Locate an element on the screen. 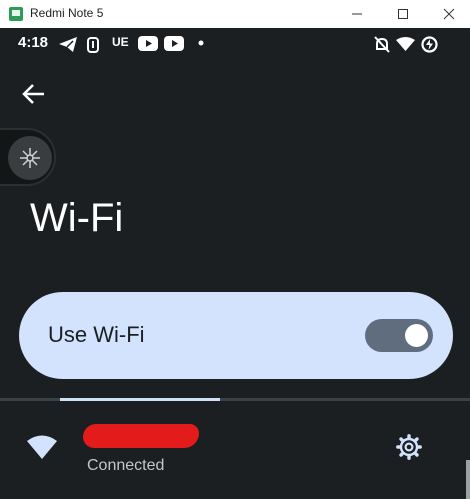 This screenshot has width=470, height=499. page-title: Wi-Fi is located at coordinates (77, 218).